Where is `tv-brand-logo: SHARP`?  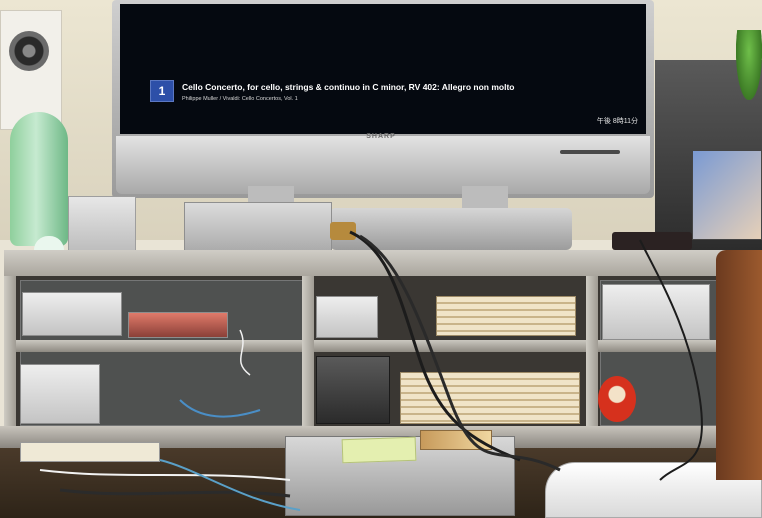 tv-brand-logo: SHARP is located at coordinates (381, 136).